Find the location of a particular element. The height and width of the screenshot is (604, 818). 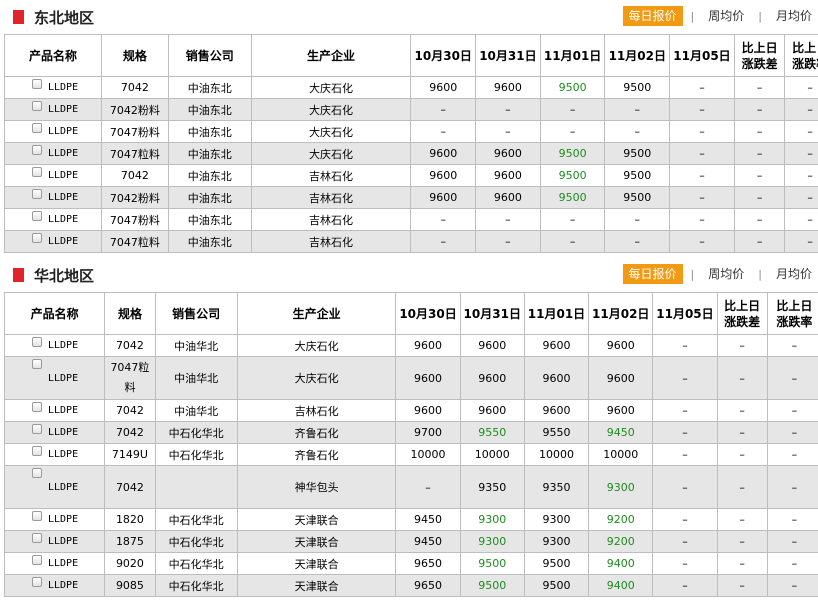

producer-cell: 天津联合 is located at coordinates (316, 519).